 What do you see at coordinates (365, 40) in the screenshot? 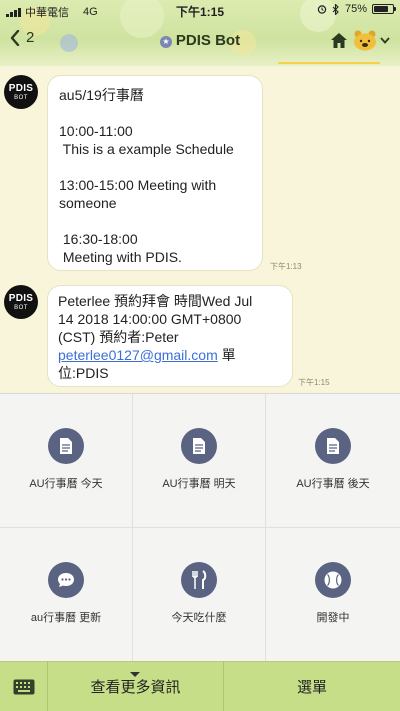
I see `bear-icon` at bounding box center [365, 40].